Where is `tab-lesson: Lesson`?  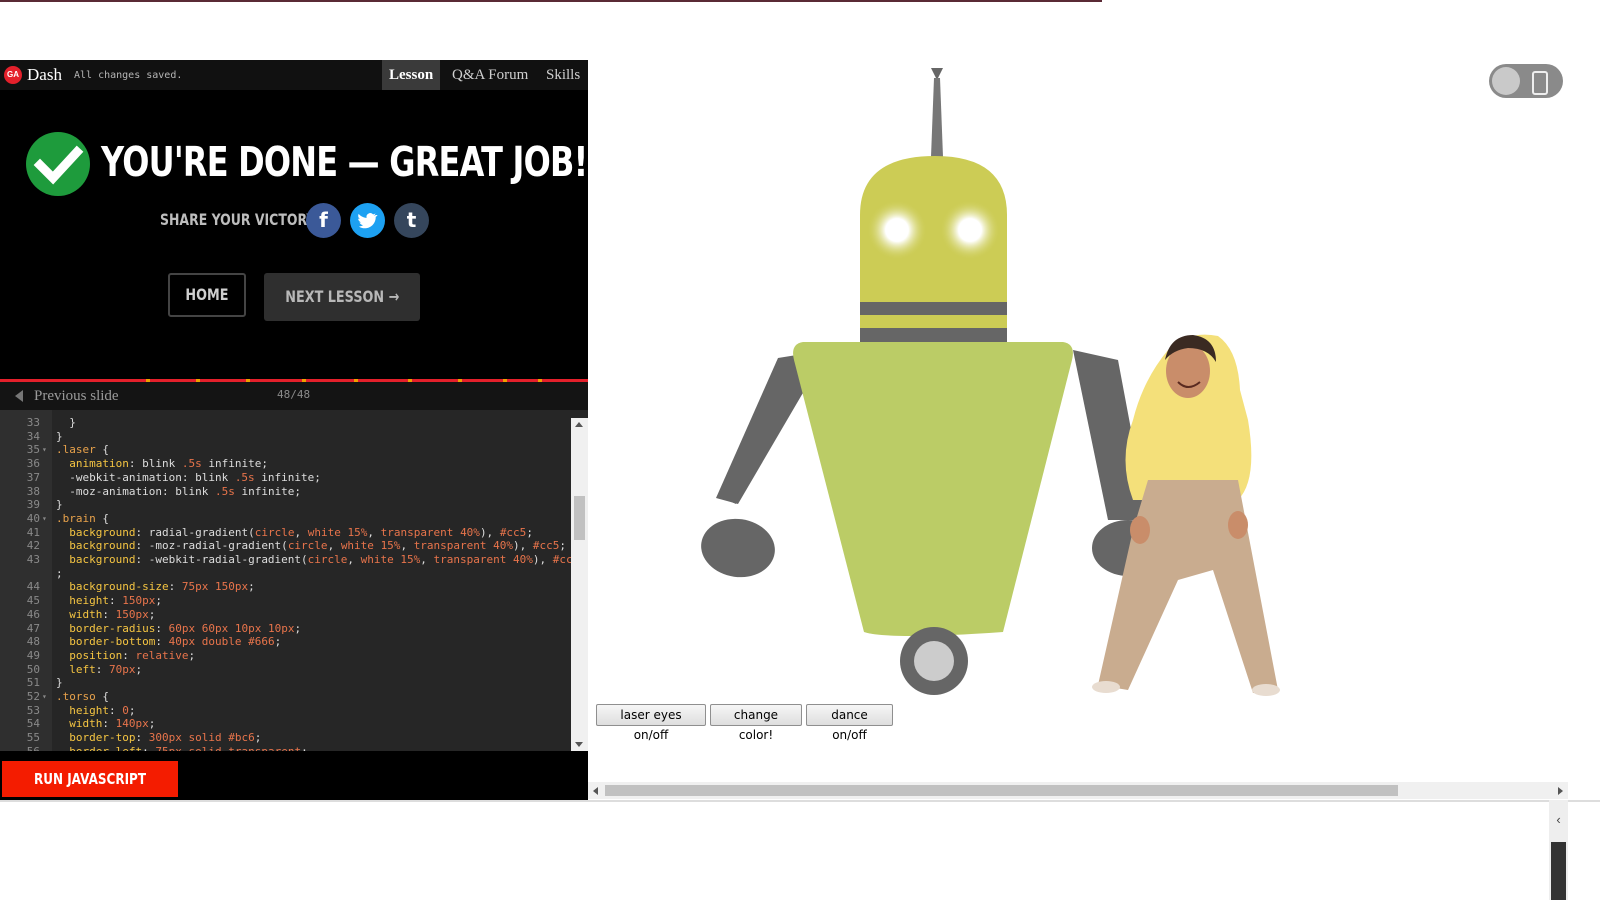
tab-lesson: Lesson is located at coordinates (411, 75).